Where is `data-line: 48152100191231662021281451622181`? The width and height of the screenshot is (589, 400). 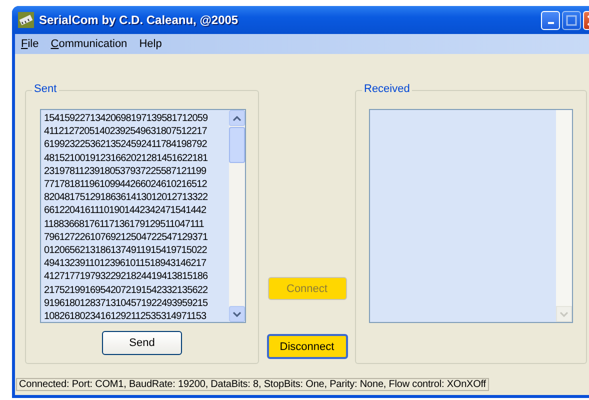
data-line: 48152100191231662021281451622181 is located at coordinates (126, 158).